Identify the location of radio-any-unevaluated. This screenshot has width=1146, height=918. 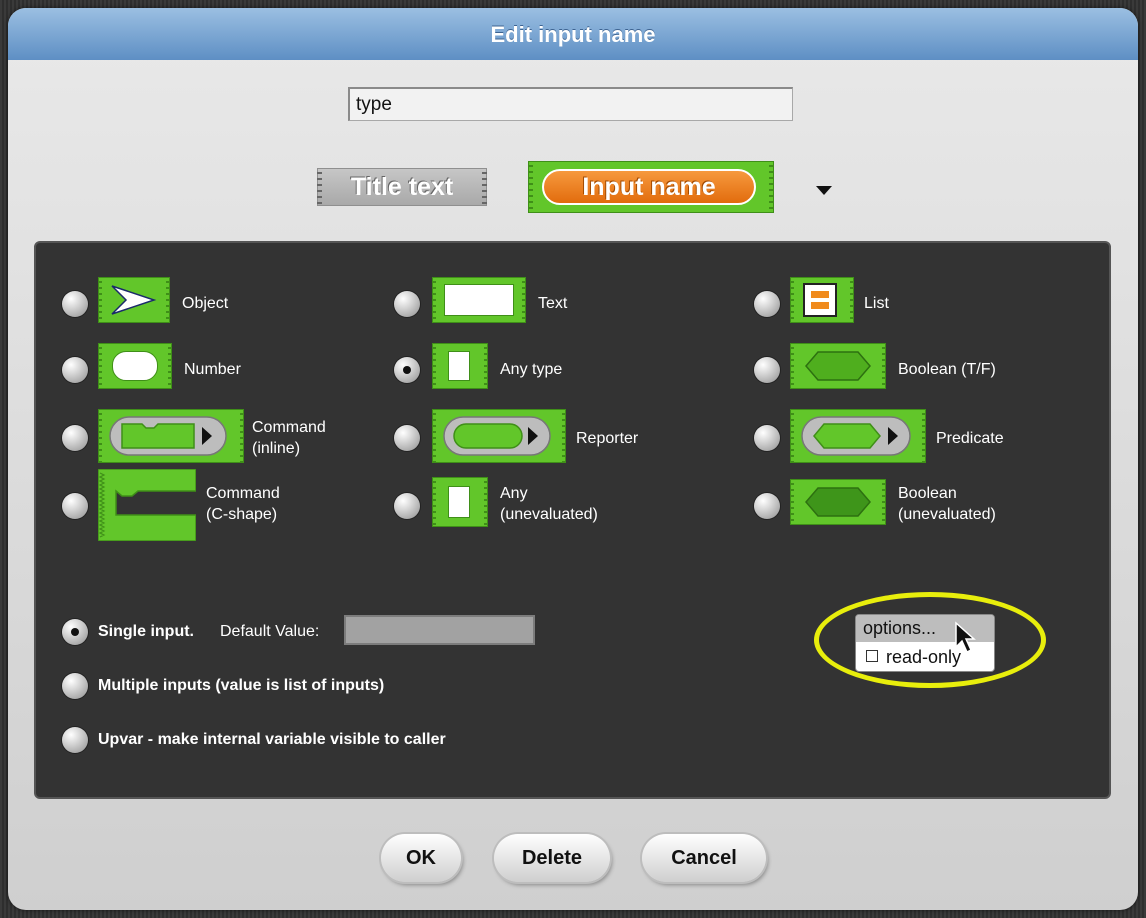
(407, 506).